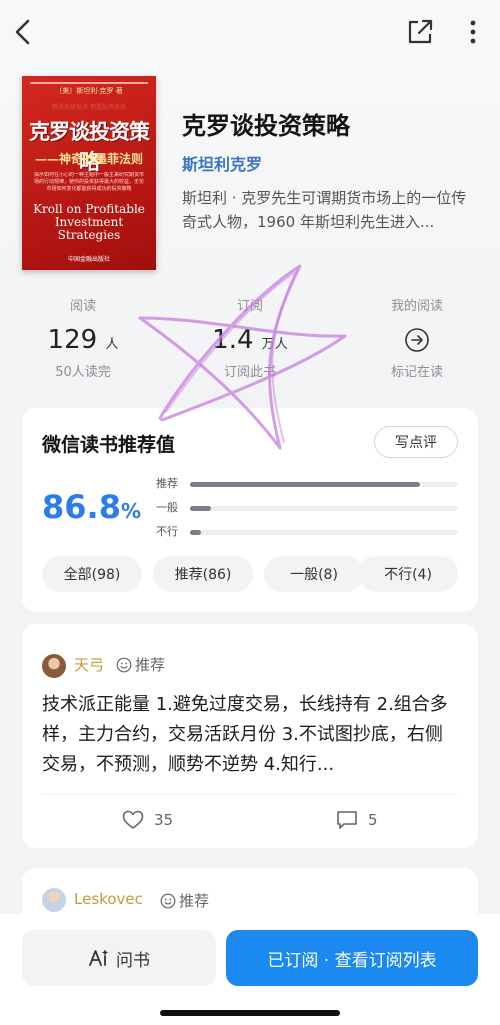  What do you see at coordinates (88, 159) in the screenshot?
I see `cover-subtitle: ——神奇的墨菲法则` at bounding box center [88, 159].